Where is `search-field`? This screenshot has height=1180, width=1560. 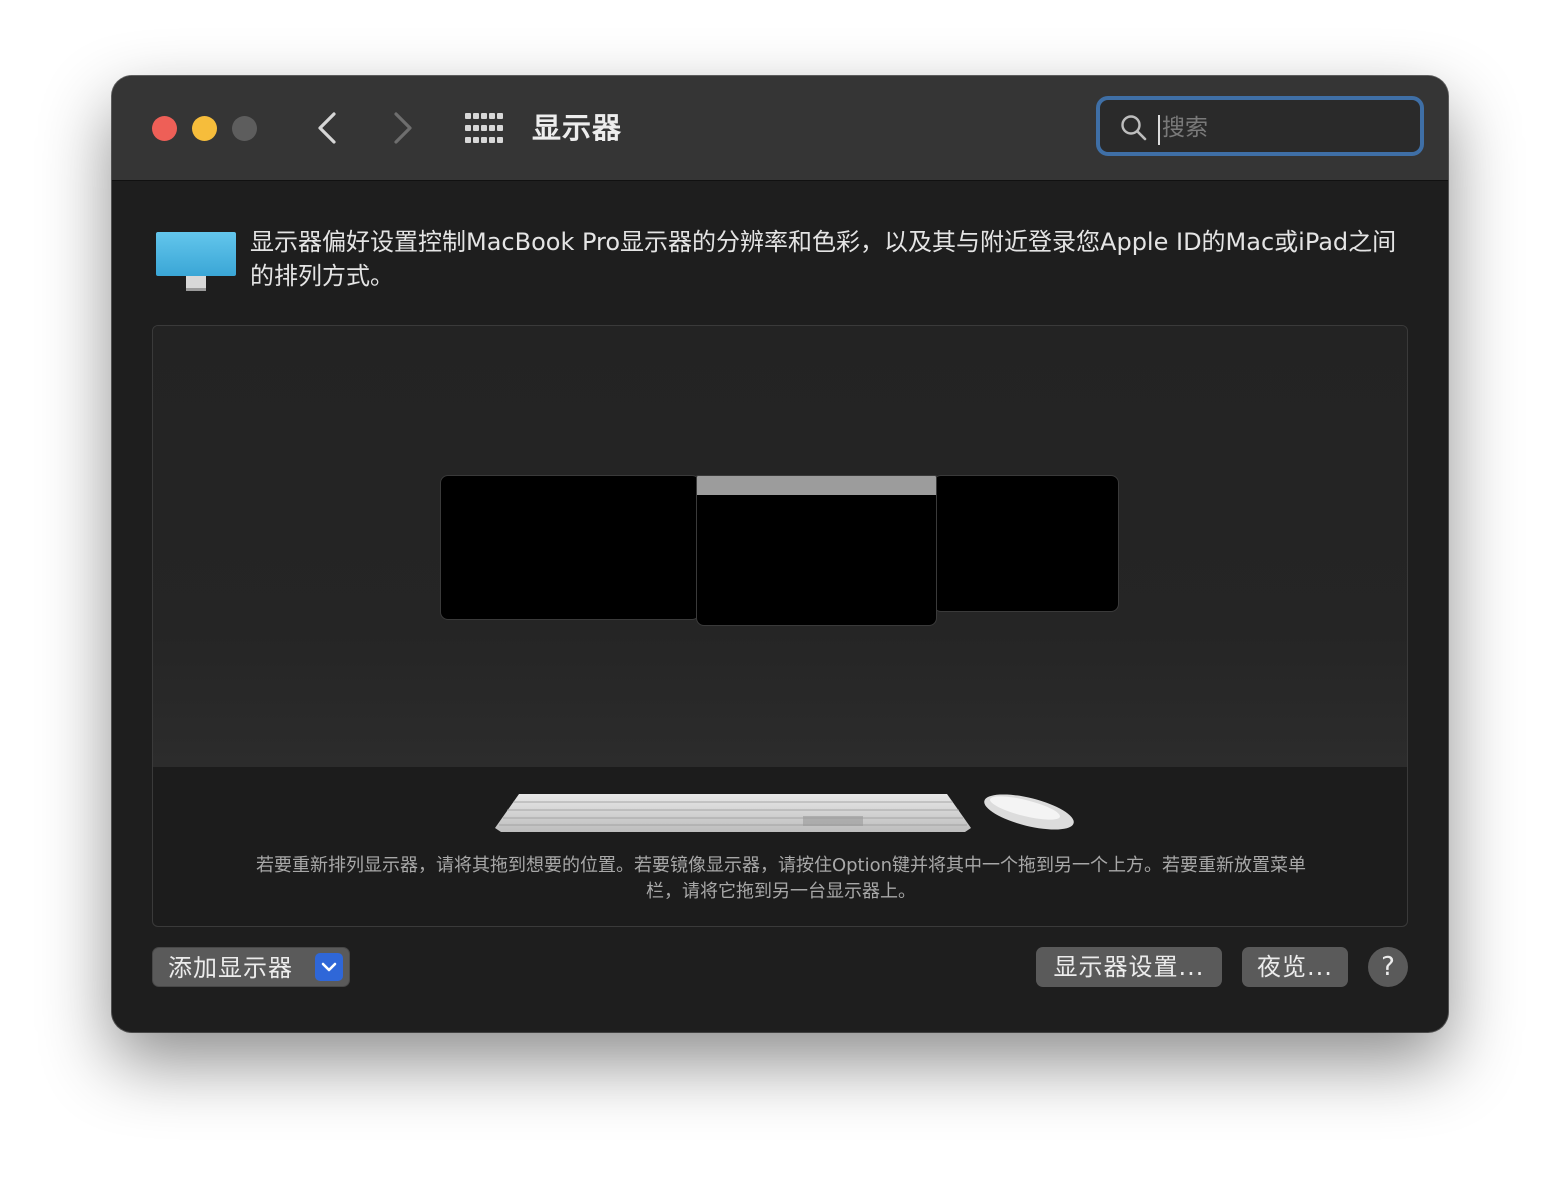
search-field is located at coordinates (1260, 126).